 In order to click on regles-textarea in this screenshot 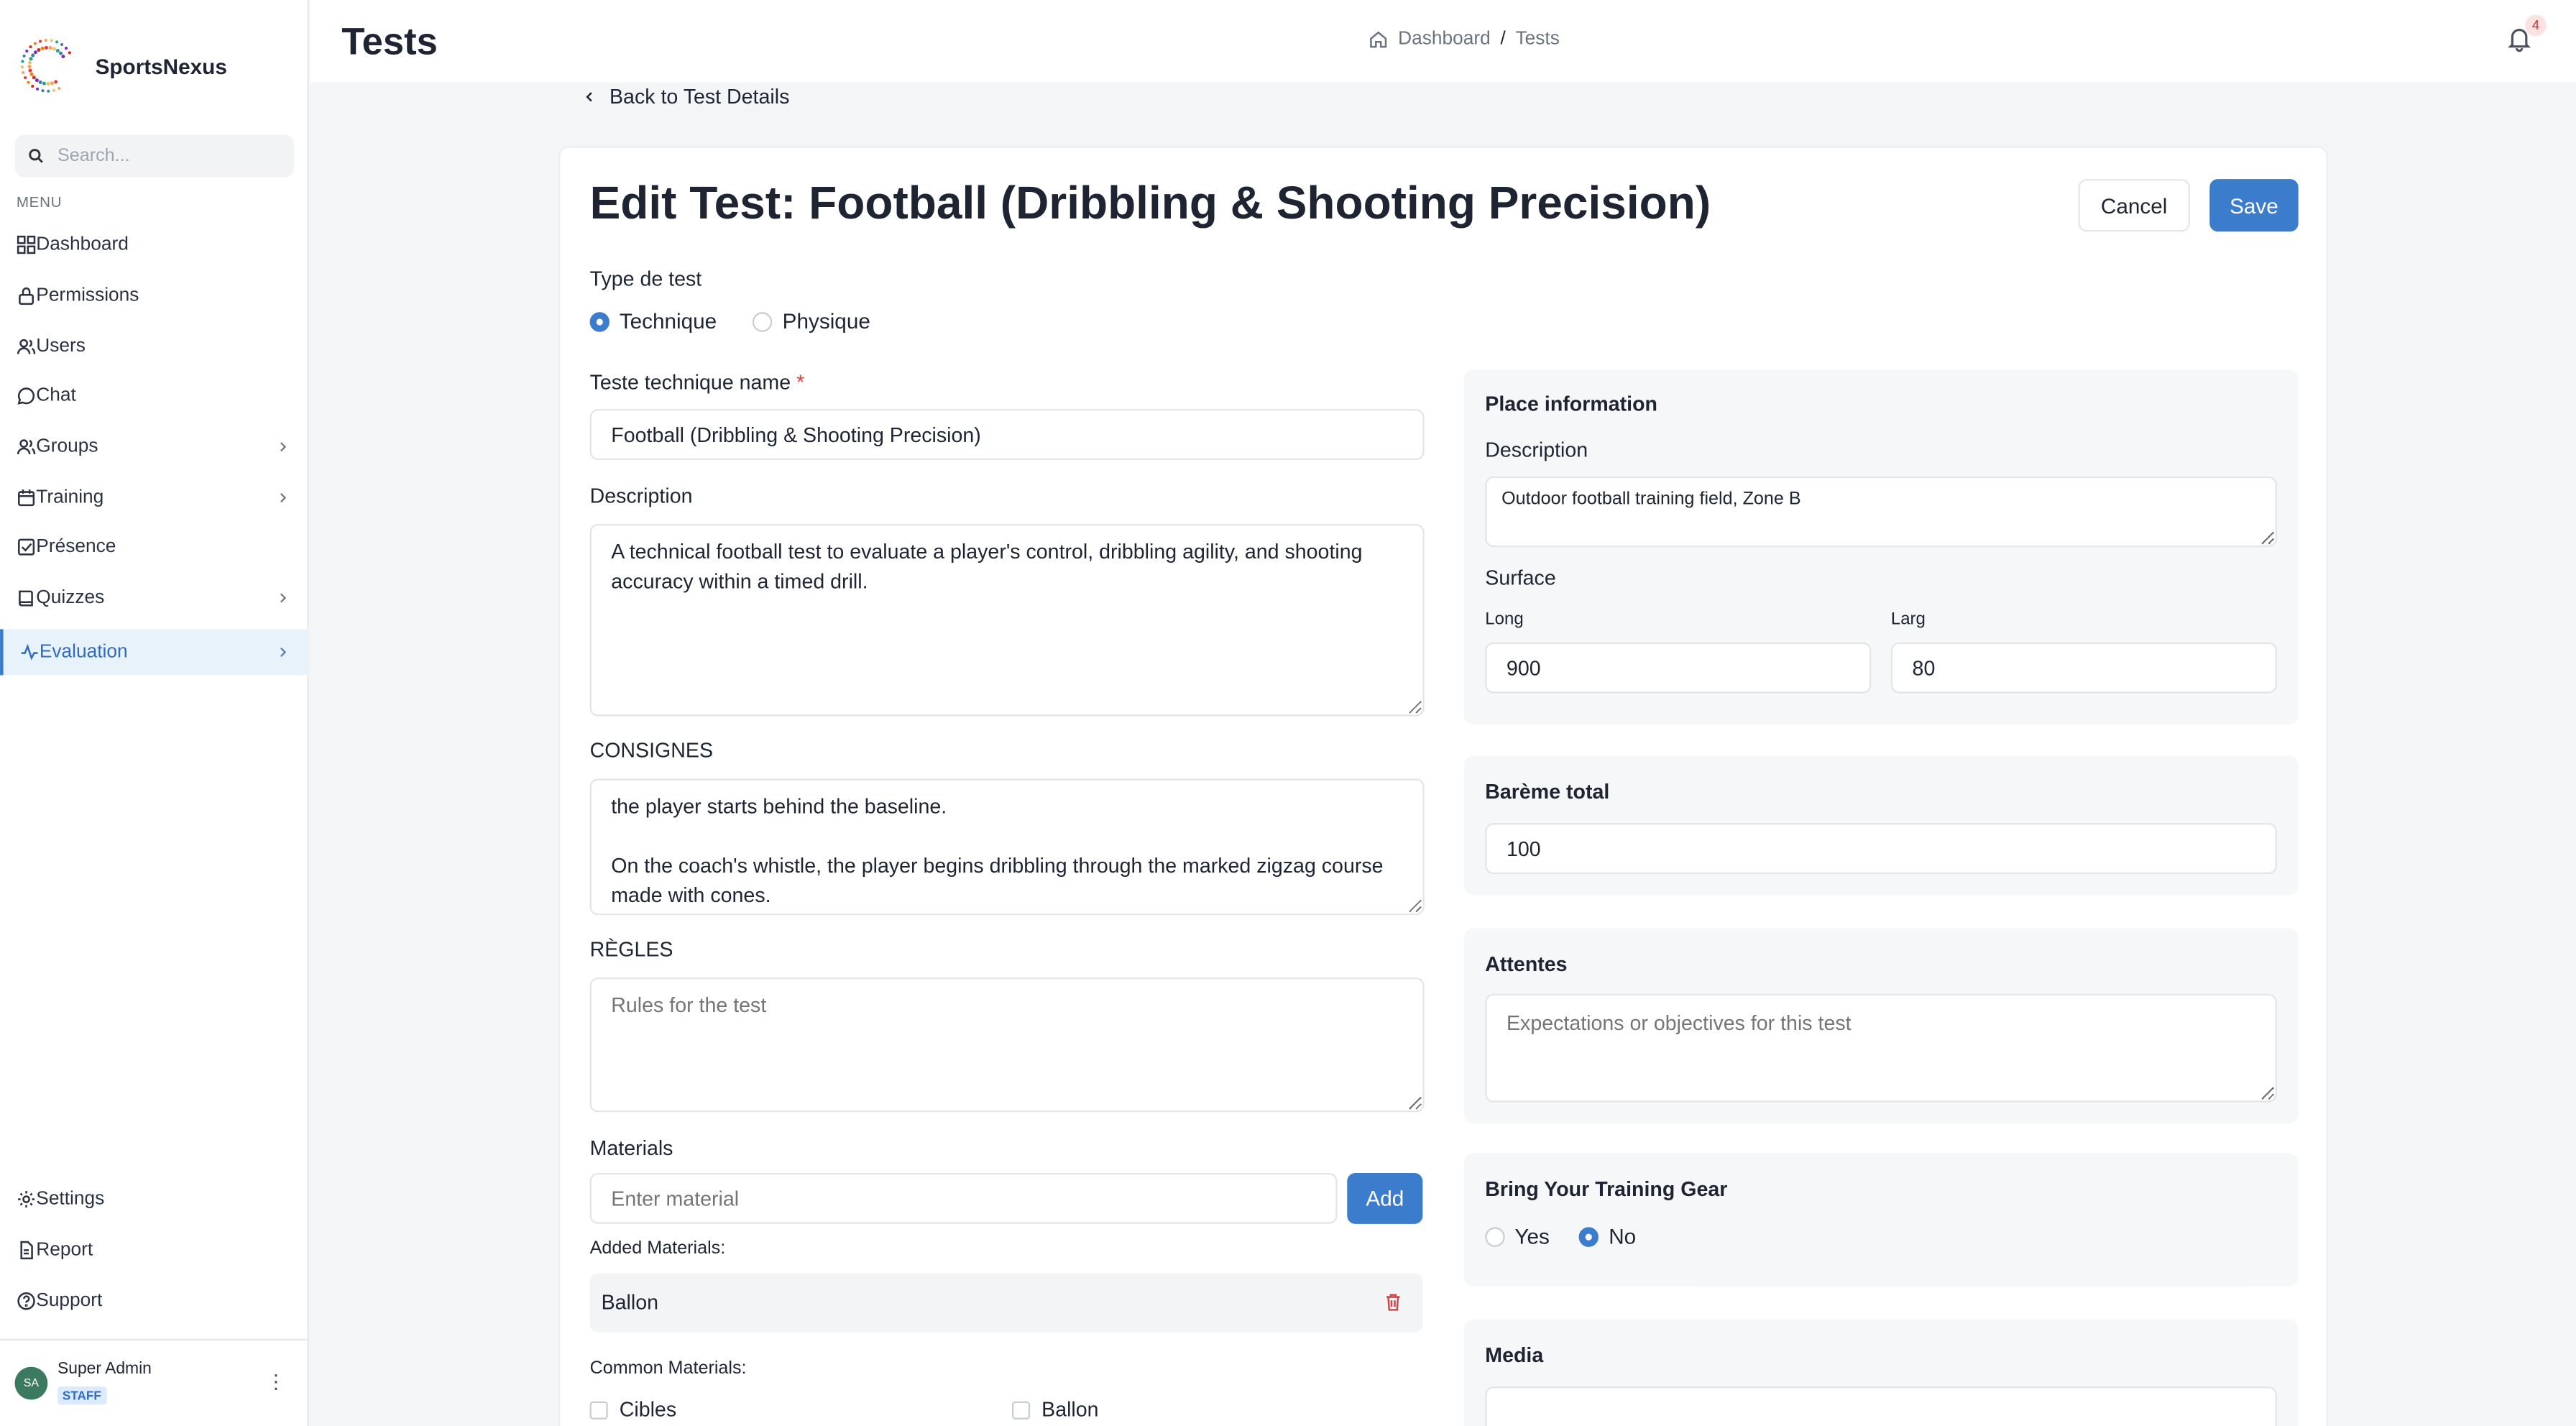, I will do `click(1007, 1045)`.